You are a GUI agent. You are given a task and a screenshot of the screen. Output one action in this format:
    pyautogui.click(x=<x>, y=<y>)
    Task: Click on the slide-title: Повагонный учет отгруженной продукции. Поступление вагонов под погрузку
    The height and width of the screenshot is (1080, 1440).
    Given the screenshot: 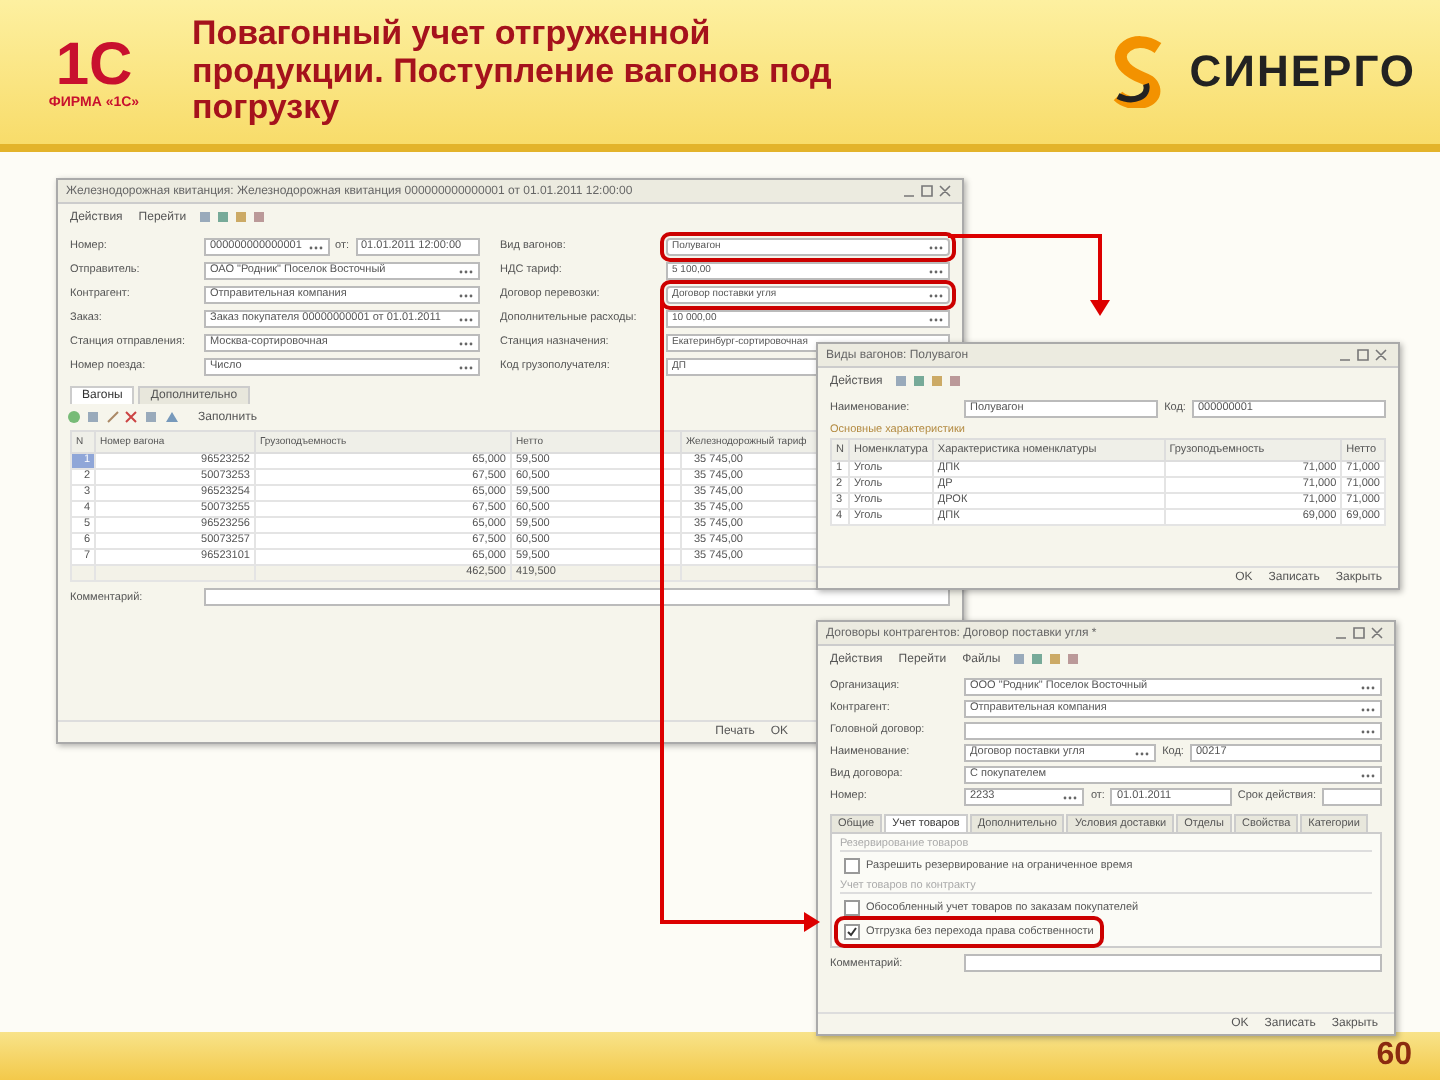 What is the action you would take?
    pyautogui.click(x=513, y=72)
    